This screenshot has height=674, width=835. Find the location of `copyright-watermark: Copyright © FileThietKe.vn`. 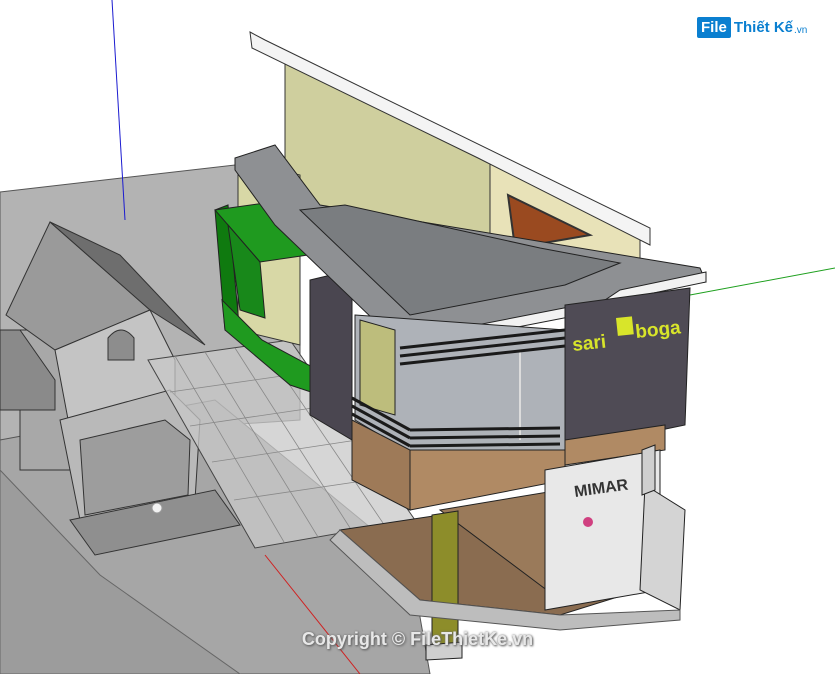

copyright-watermark: Copyright © FileThietKe.vn is located at coordinates (417, 639).